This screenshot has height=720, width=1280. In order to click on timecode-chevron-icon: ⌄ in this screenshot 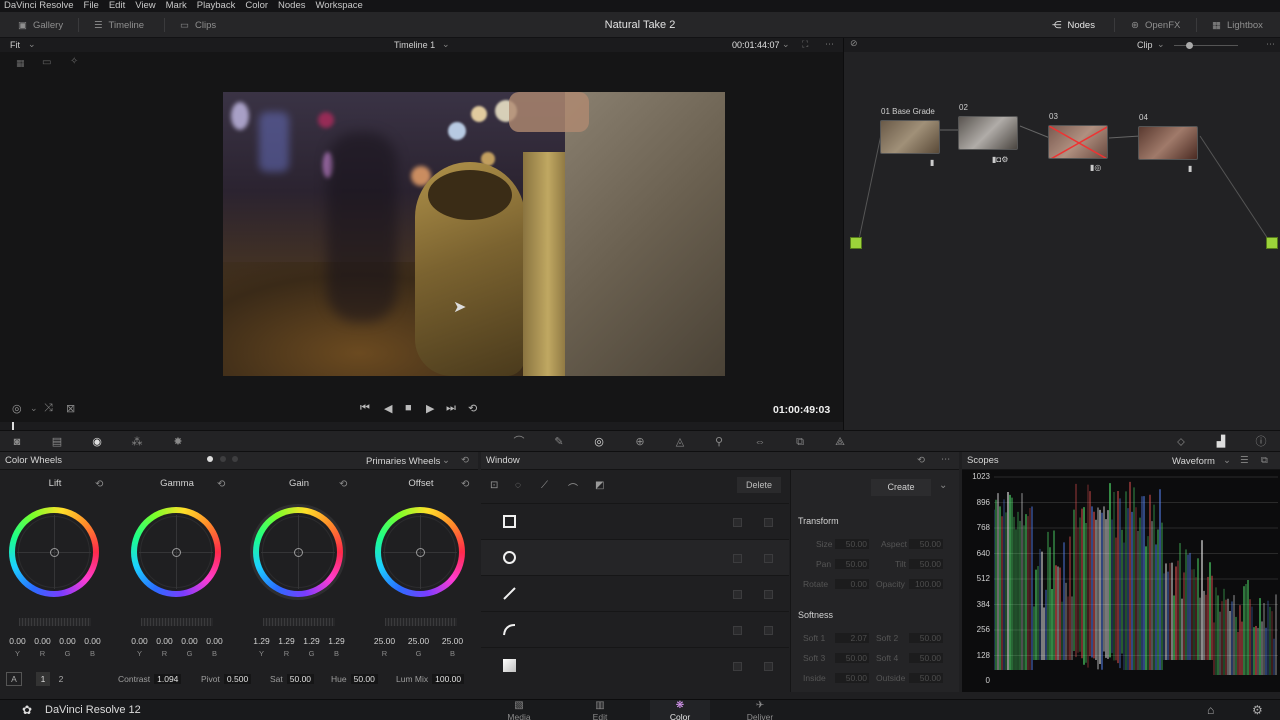, I will do `click(786, 44)`.